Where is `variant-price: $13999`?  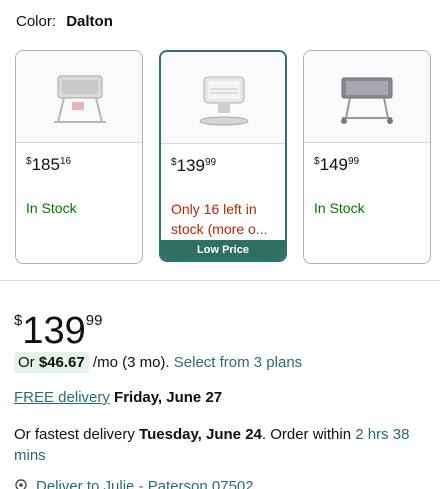
variant-price: $13999 is located at coordinates (194, 165).